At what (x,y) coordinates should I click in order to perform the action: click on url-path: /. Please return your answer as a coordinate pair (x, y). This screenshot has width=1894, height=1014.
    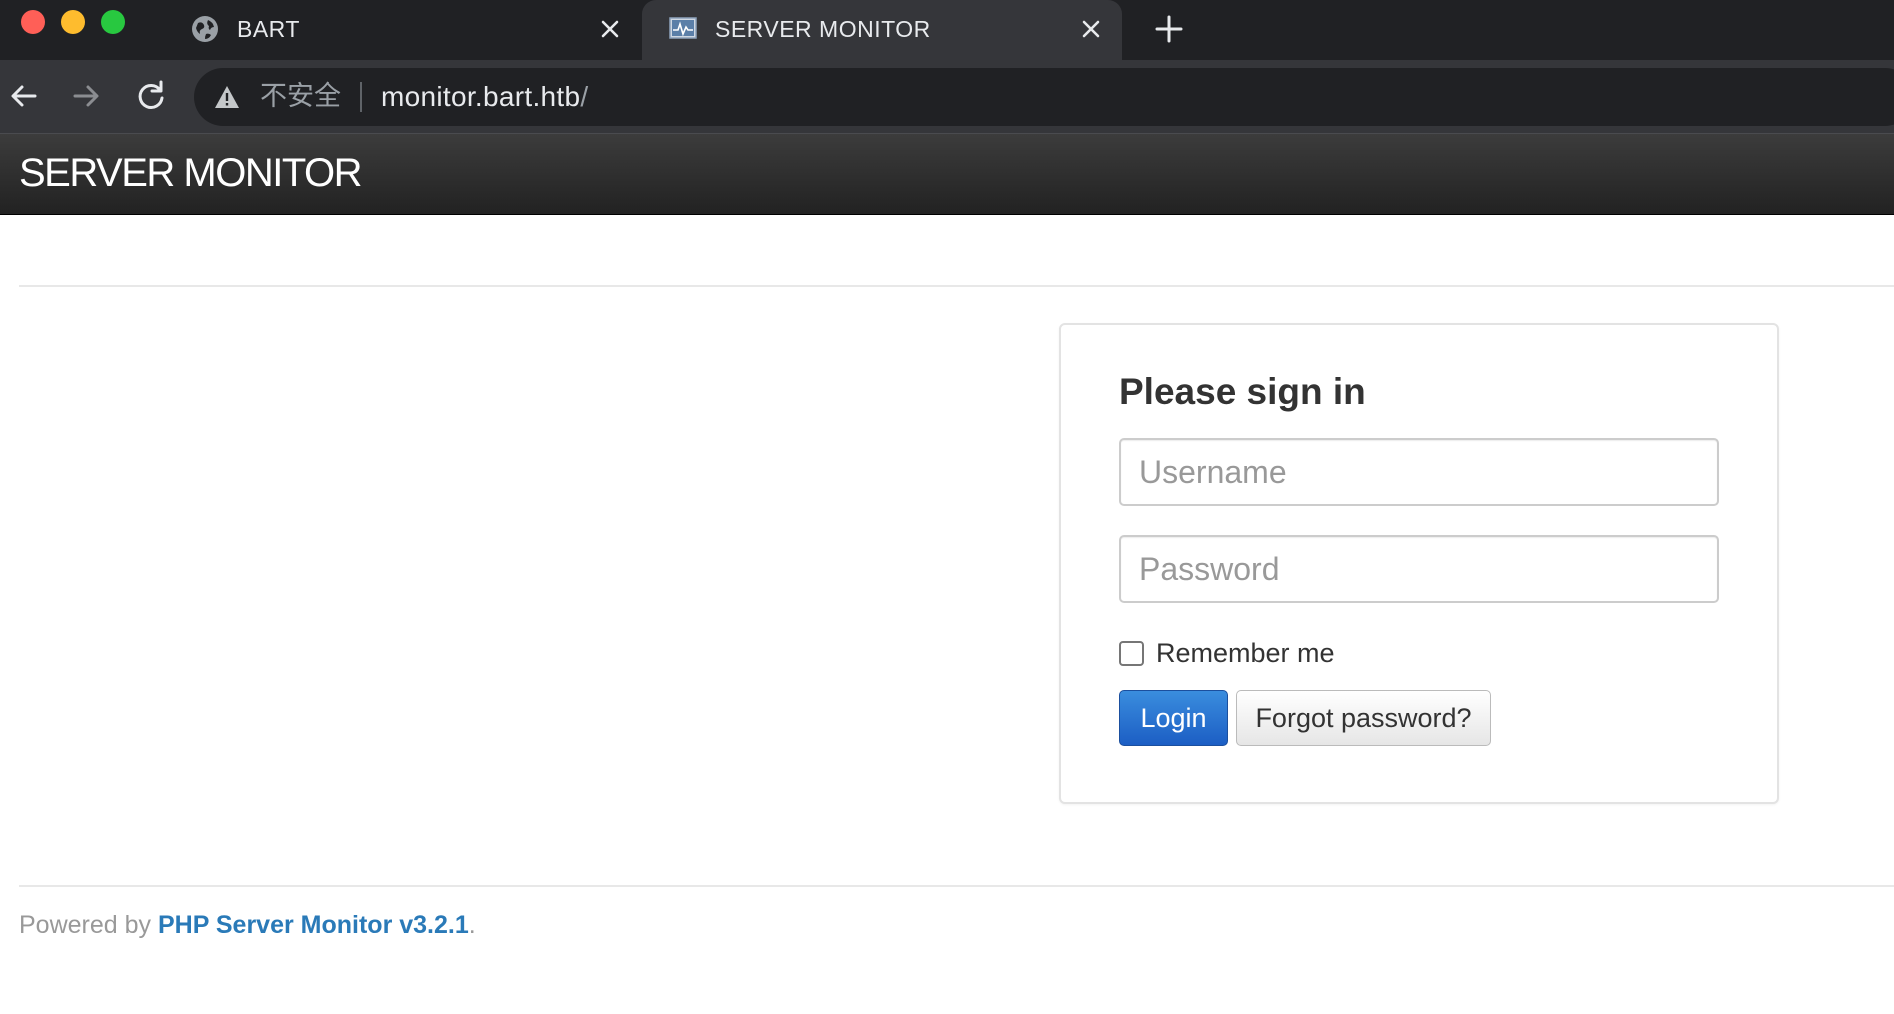
    Looking at the image, I should click on (584, 96).